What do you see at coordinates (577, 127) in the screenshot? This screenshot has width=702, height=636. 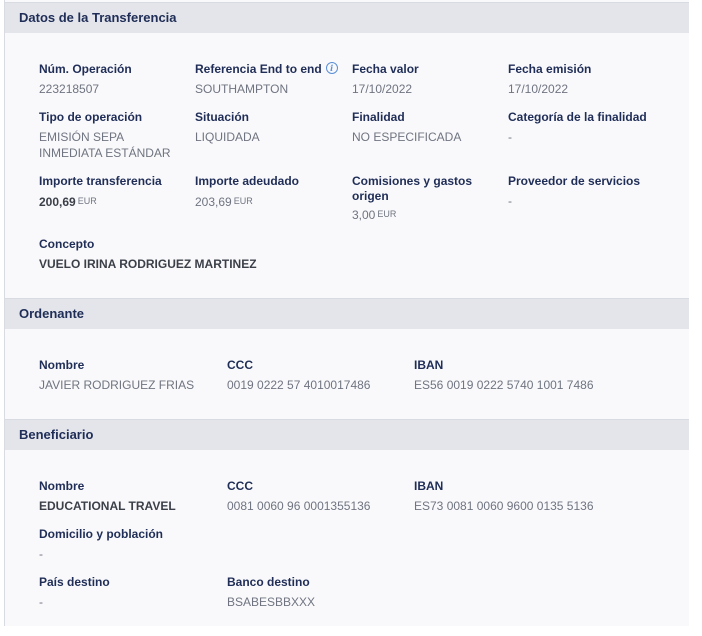 I see `categoria-finalidad-field: Categoría de la finalidad -` at bounding box center [577, 127].